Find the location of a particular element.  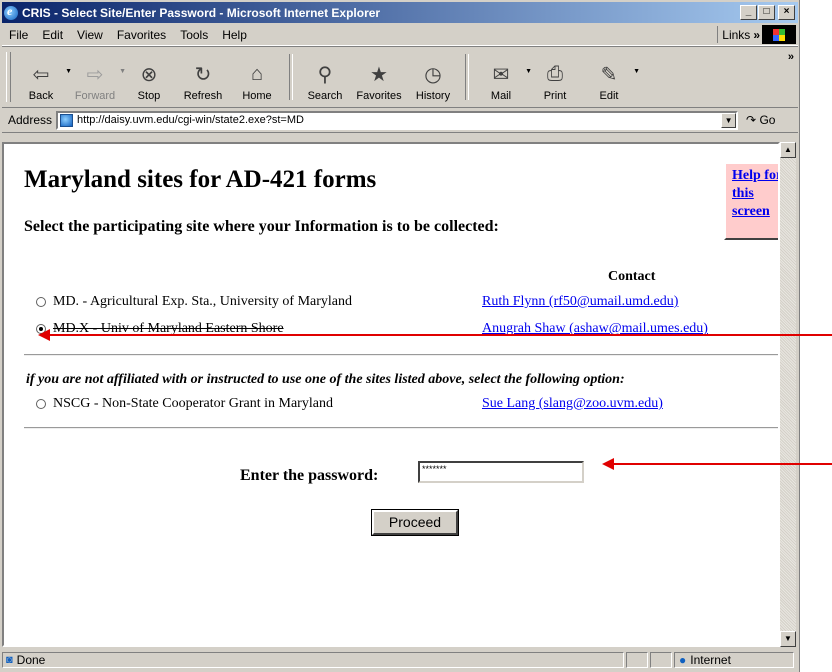

favorites-button: ★ Favorites is located at coordinates (379, 77).